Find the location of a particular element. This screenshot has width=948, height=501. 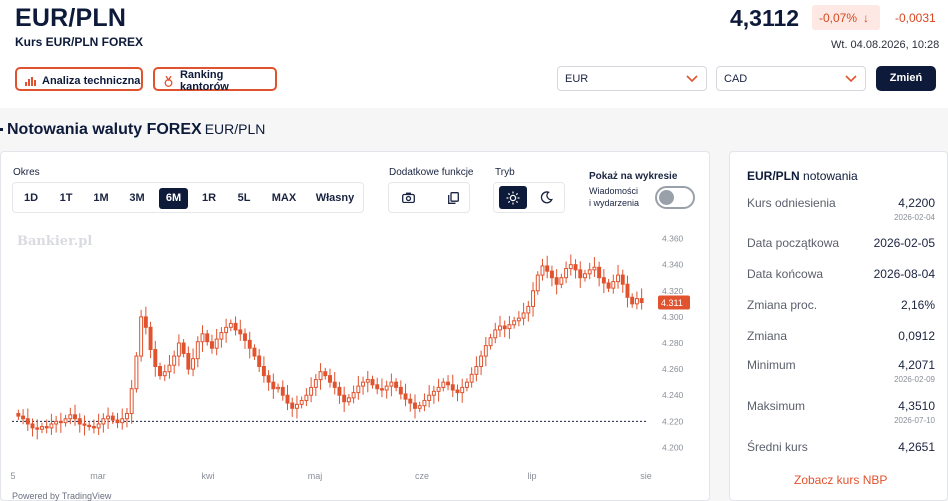

change-absolute: -0,0031 is located at coordinates (915, 18).